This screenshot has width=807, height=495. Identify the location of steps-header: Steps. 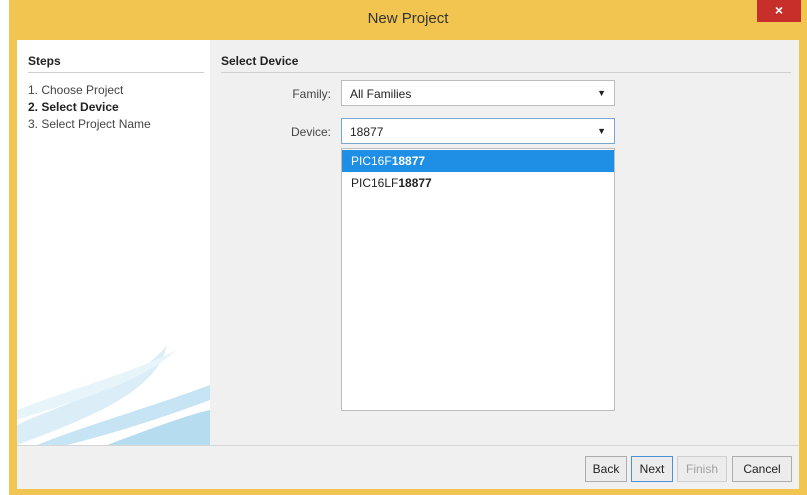
(44, 61).